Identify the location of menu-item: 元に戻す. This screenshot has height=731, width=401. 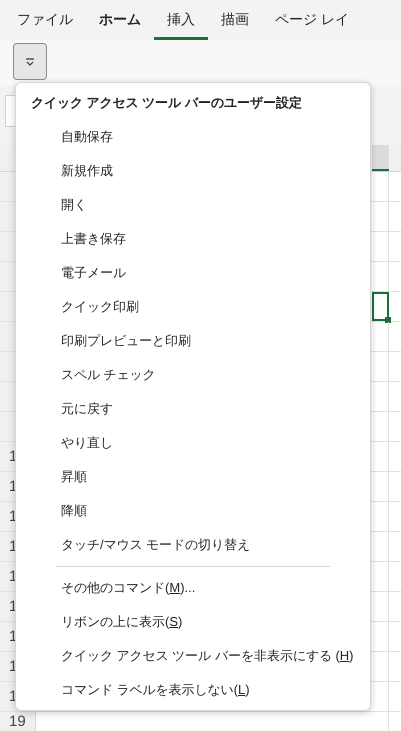
(193, 409).